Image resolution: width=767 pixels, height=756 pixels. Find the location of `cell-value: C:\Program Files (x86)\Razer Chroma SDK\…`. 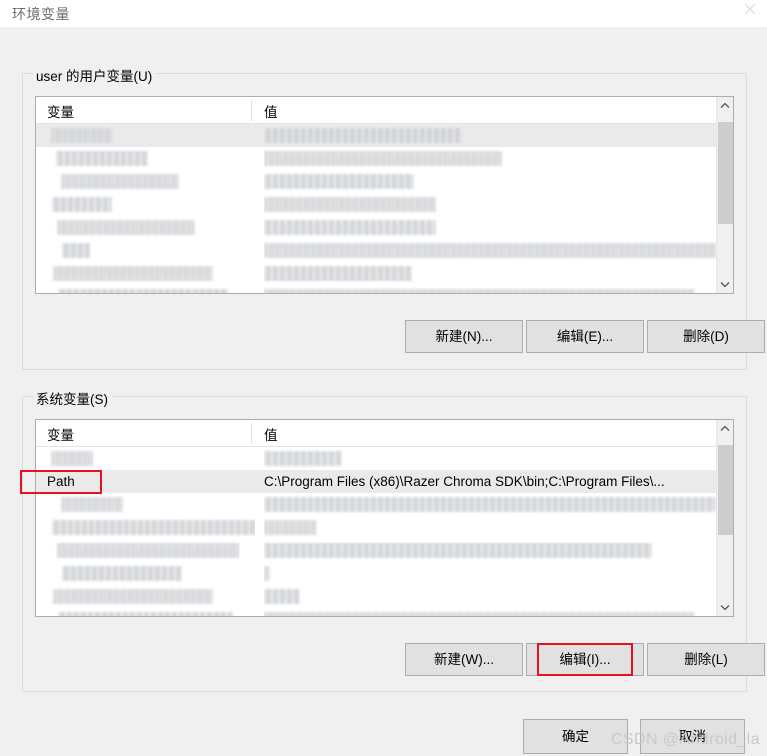

cell-value: C:\Program Files (x86)\Razer Chroma SDK\… is located at coordinates (464, 481).